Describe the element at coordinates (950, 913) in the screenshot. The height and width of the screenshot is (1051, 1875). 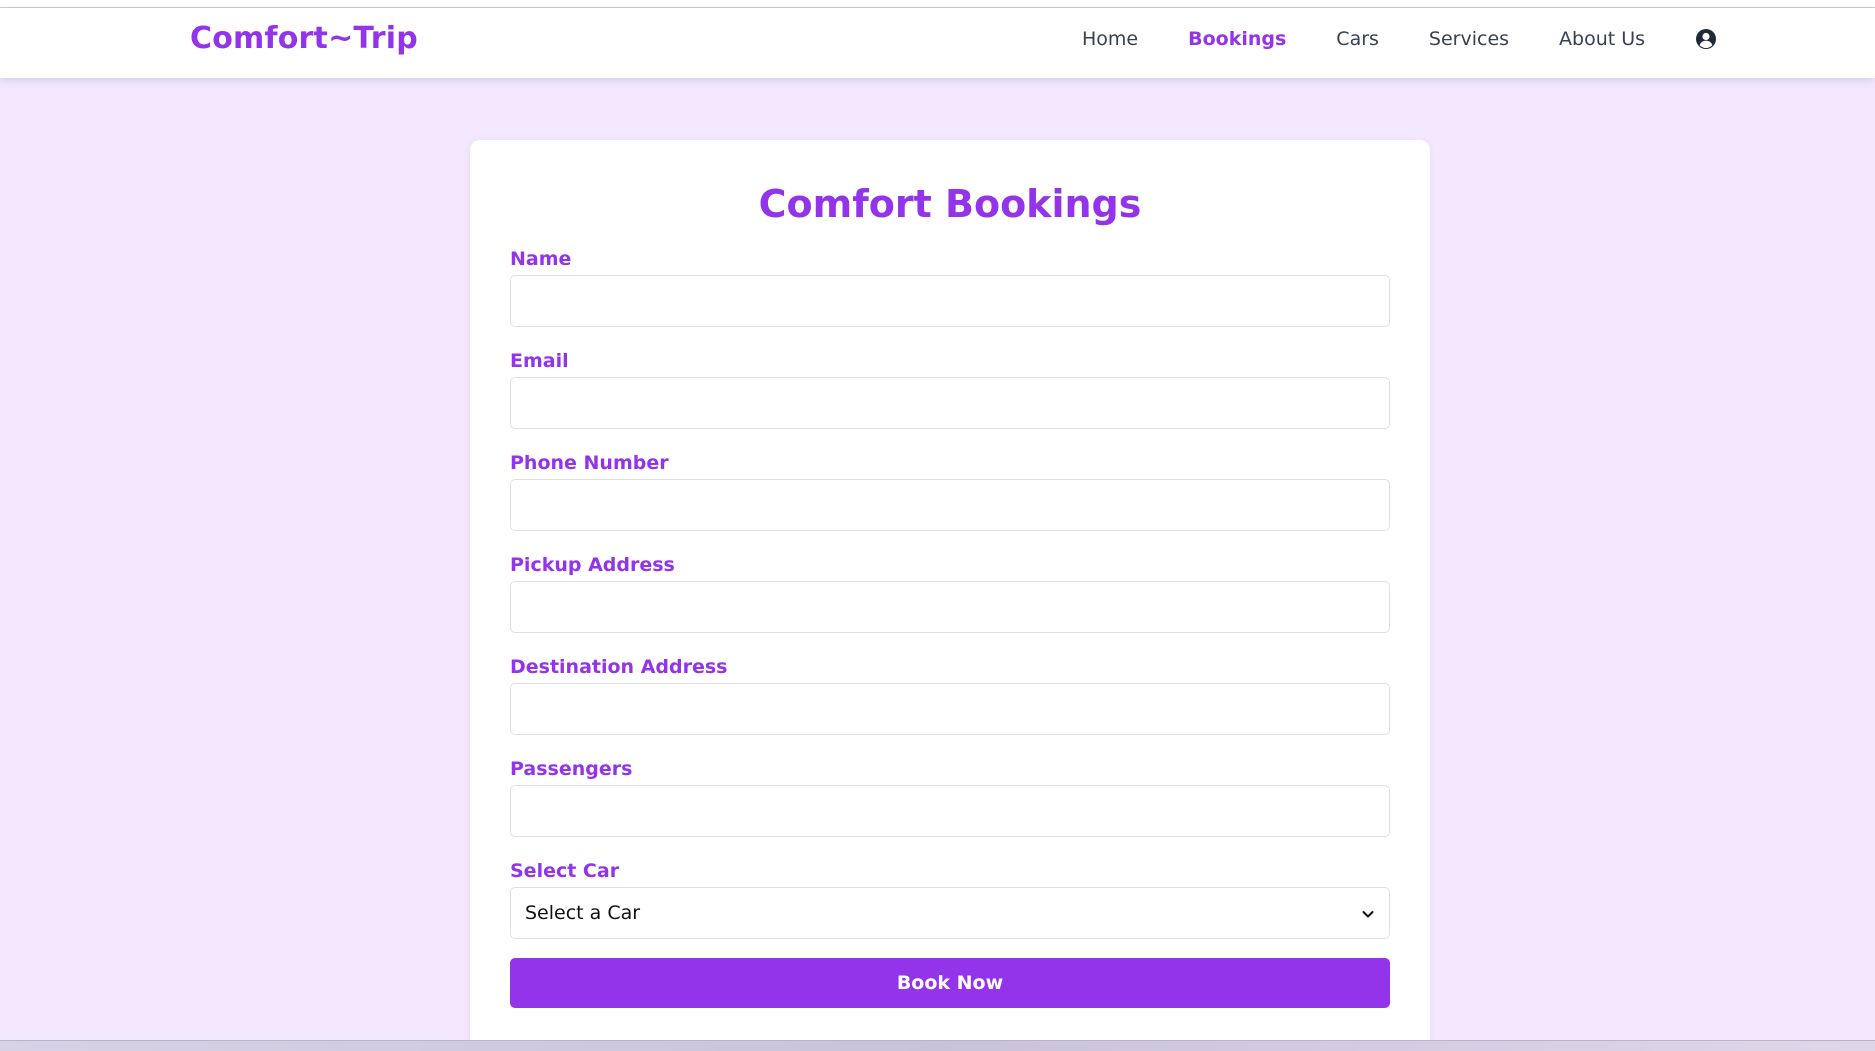
I see `car-select: Select a Car` at that location.